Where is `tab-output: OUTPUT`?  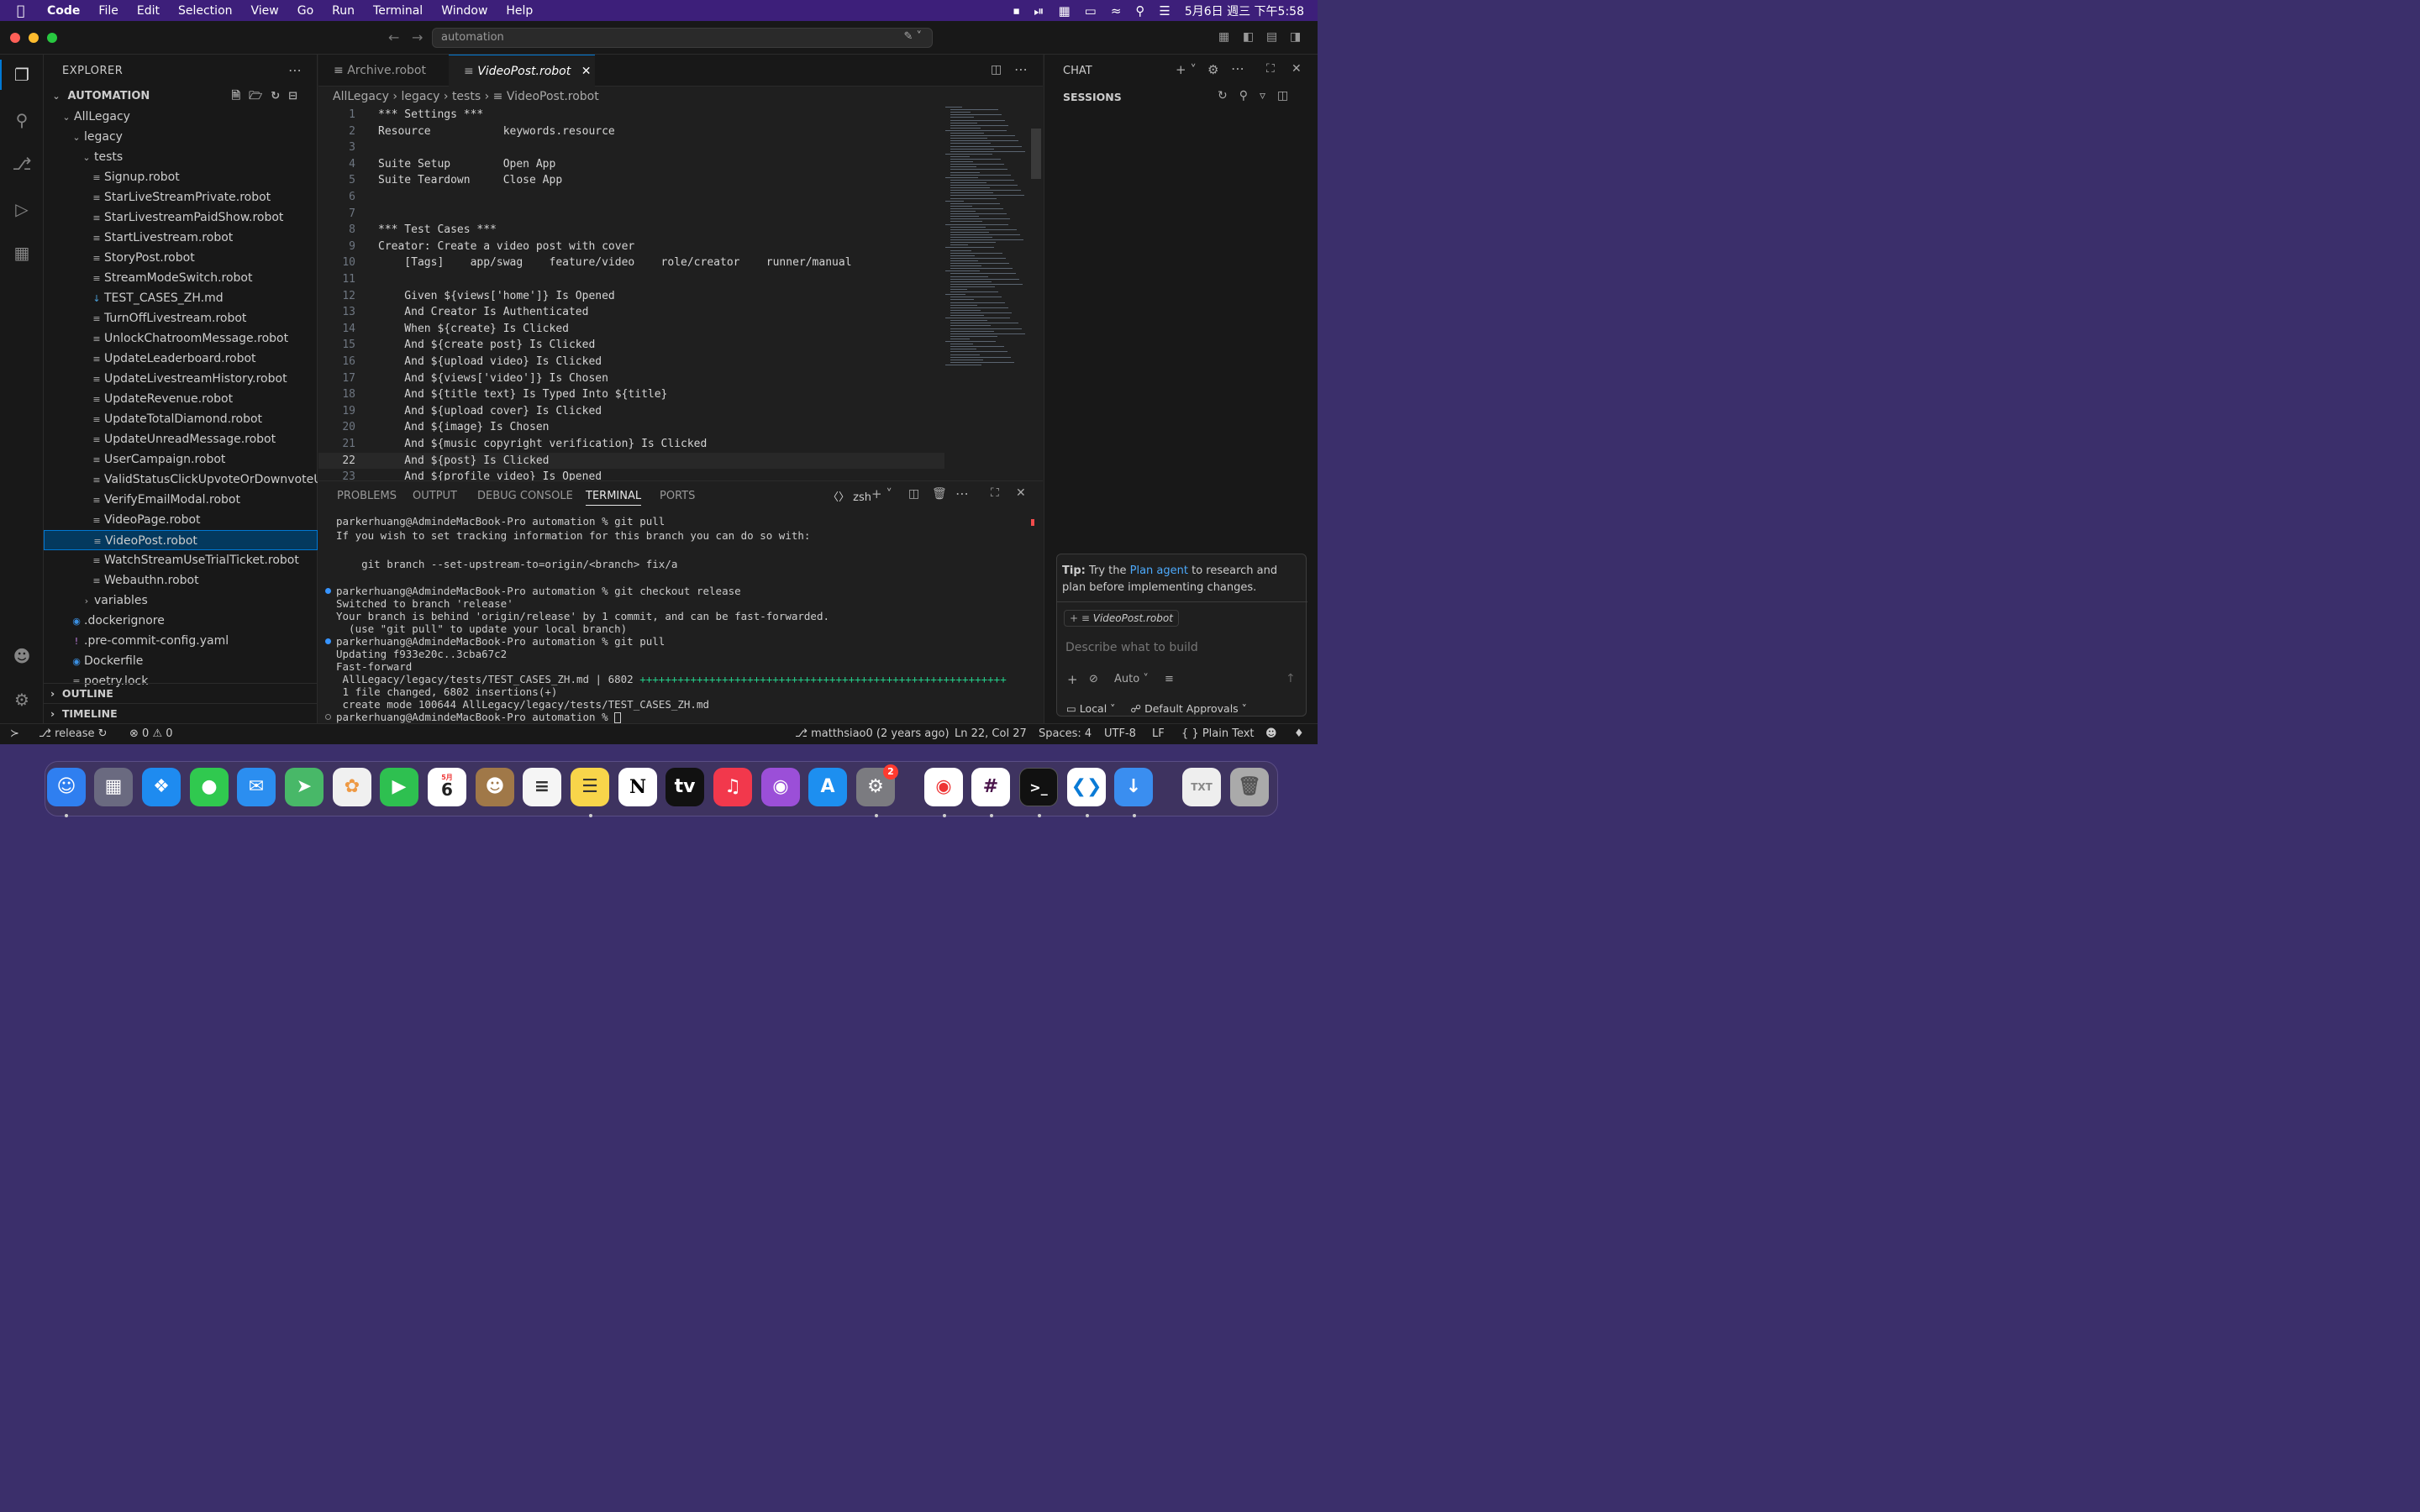 tab-output: OUTPUT is located at coordinates (435, 496).